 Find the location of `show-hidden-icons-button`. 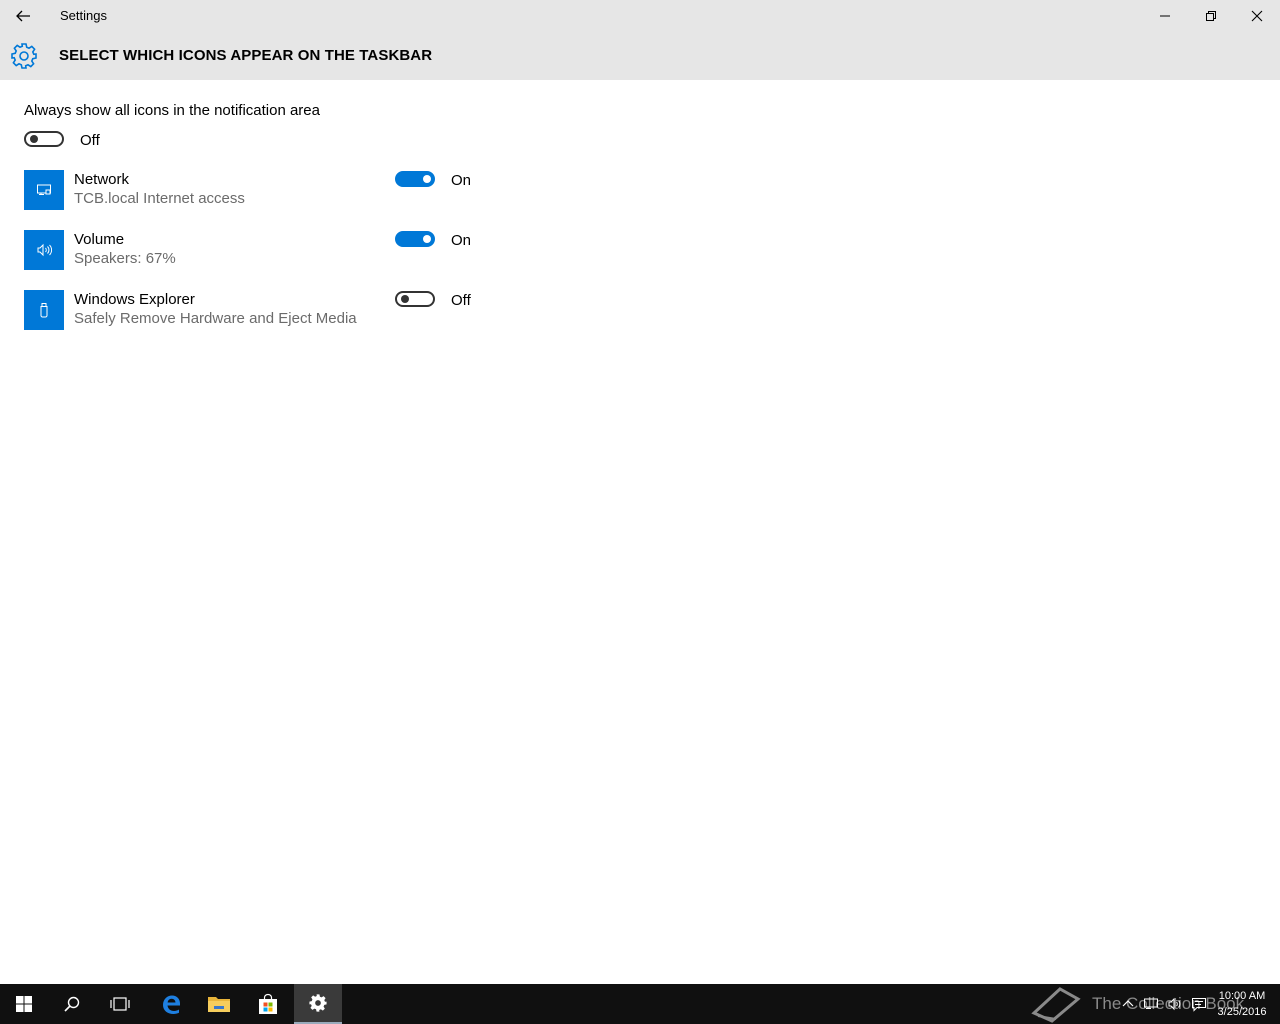

show-hidden-icons-button is located at coordinates (1128, 1004).